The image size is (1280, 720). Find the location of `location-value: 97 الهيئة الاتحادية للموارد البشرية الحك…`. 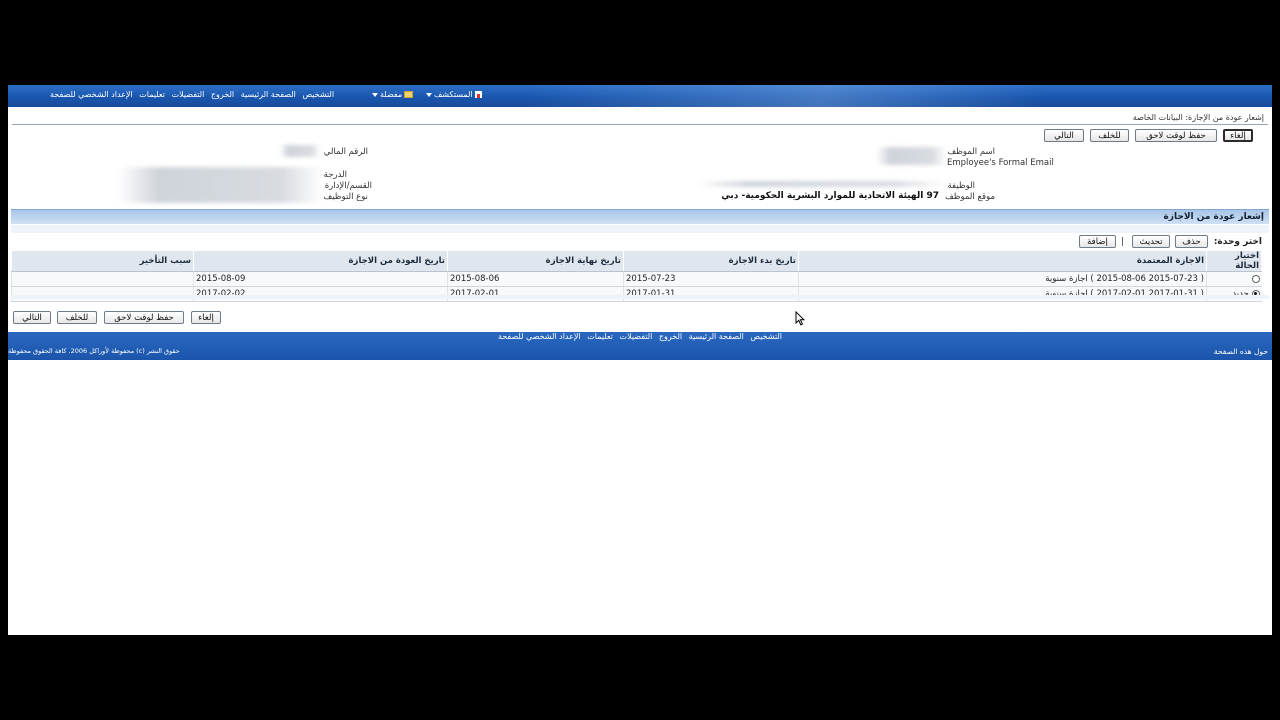

location-value: 97 الهيئة الاتحادية للموارد البشرية الحك… is located at coordinates (830, 196).